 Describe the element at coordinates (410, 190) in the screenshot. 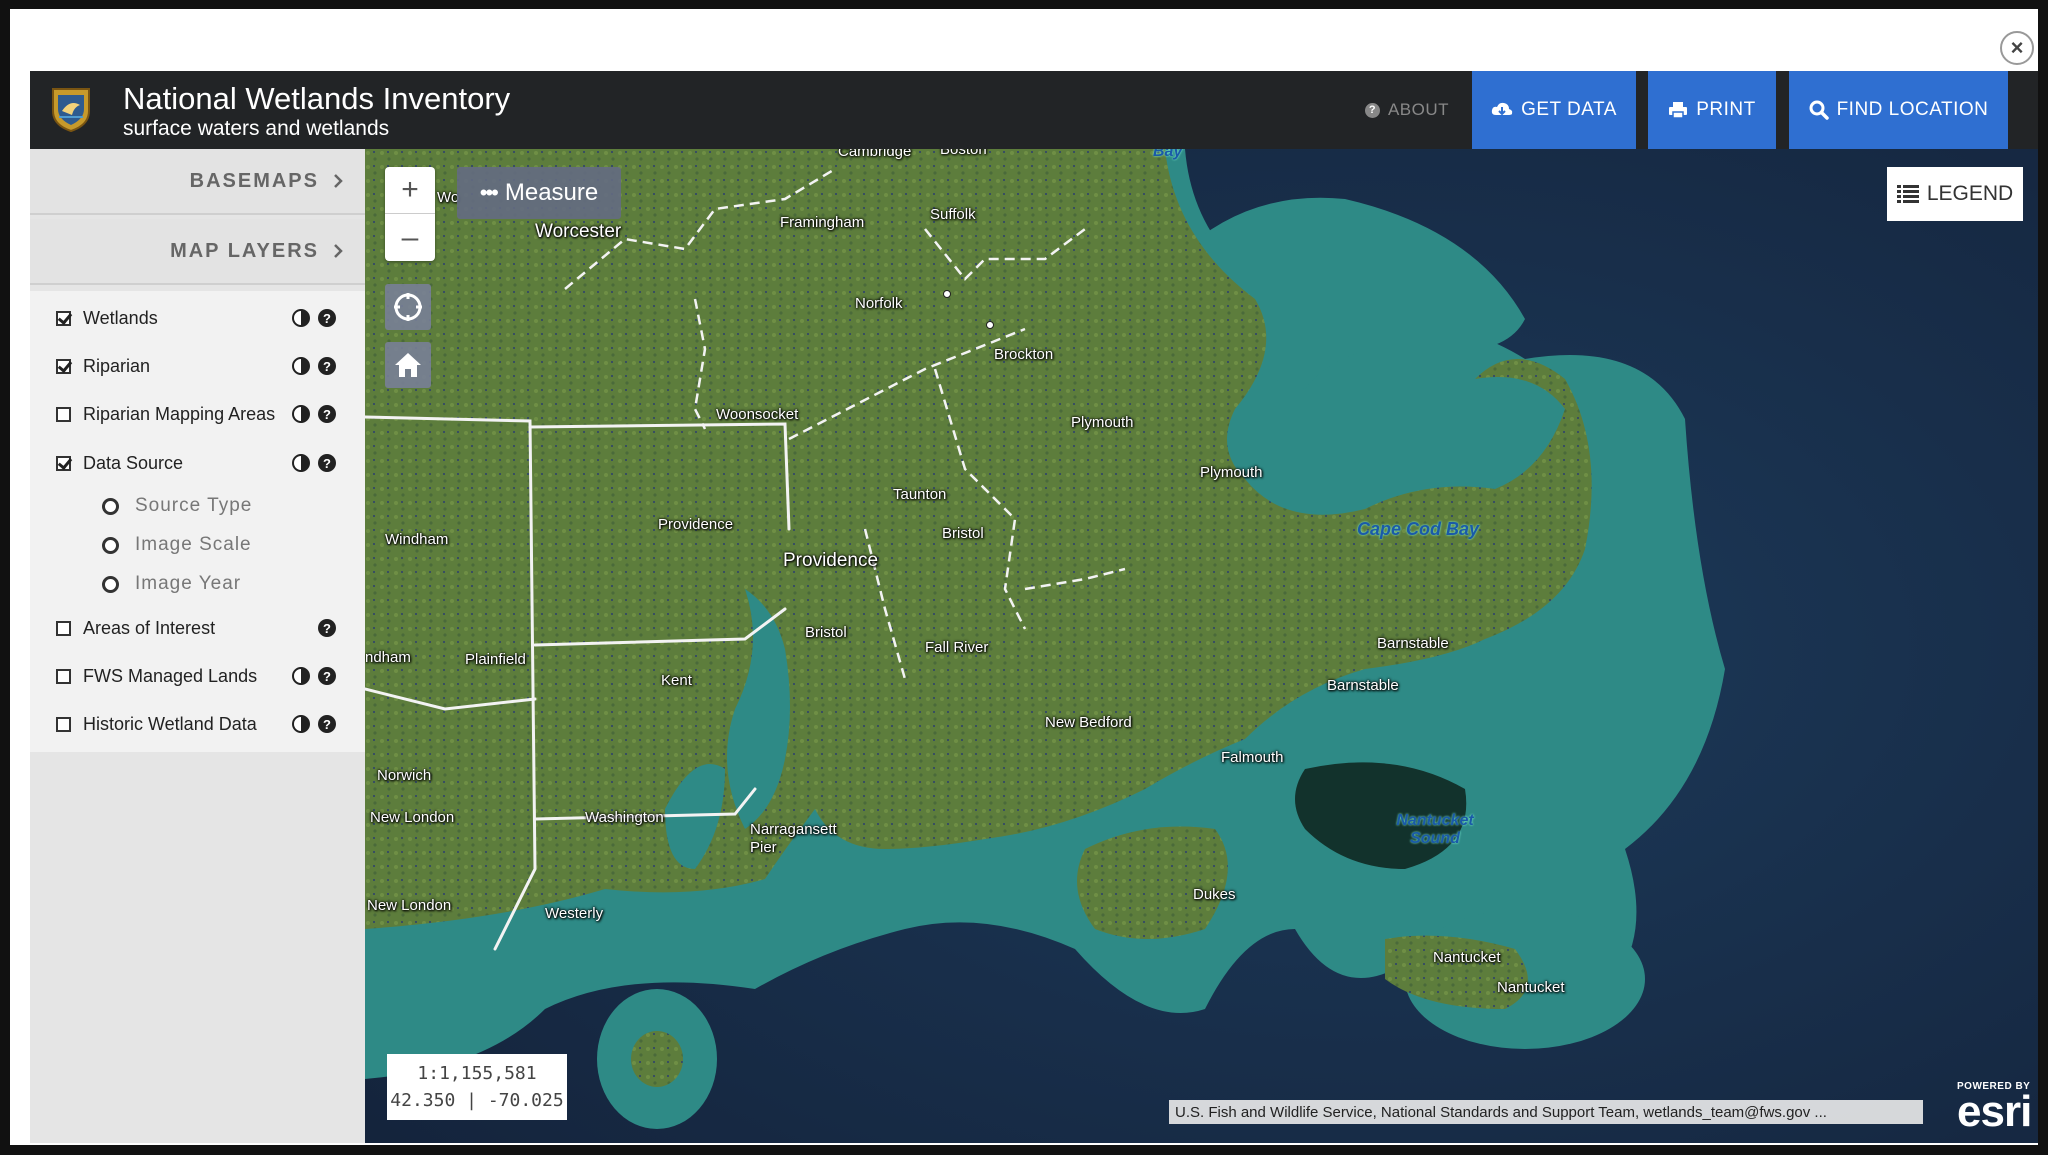

I see `zoom-in-button: +` at that location.